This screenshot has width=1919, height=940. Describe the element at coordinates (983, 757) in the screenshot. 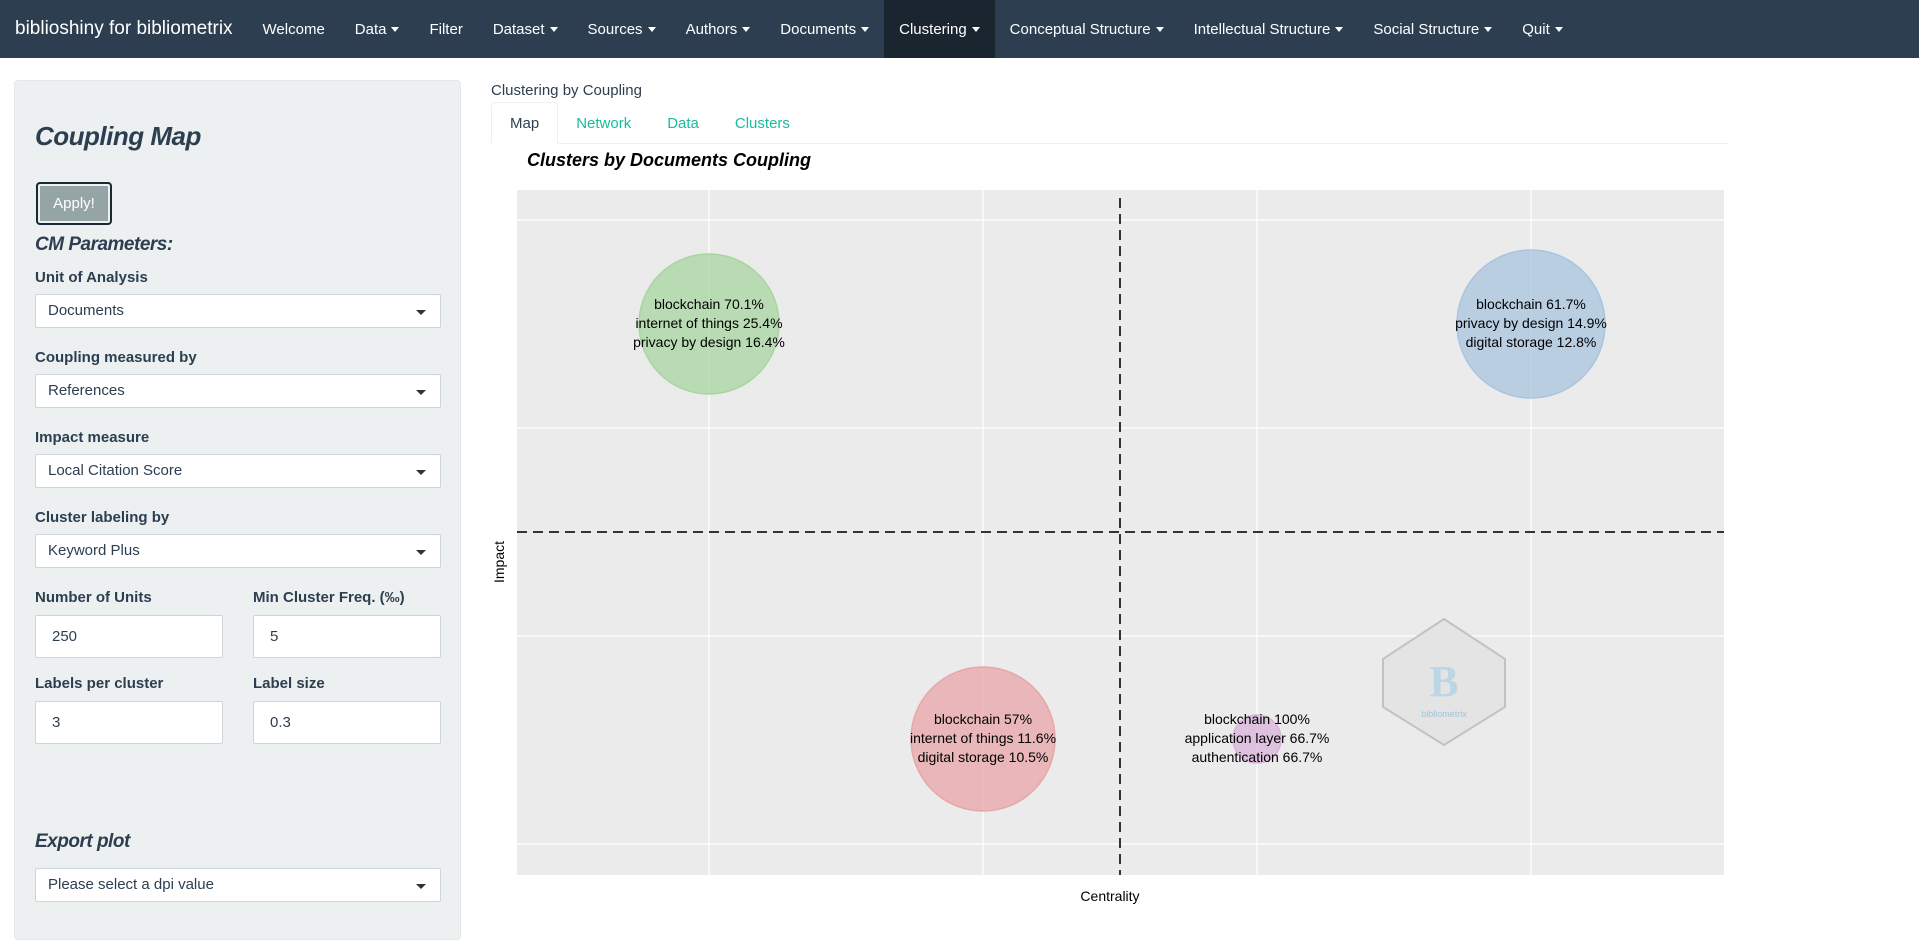

I see `cluster-label: digital storage 10.5%` at that location.